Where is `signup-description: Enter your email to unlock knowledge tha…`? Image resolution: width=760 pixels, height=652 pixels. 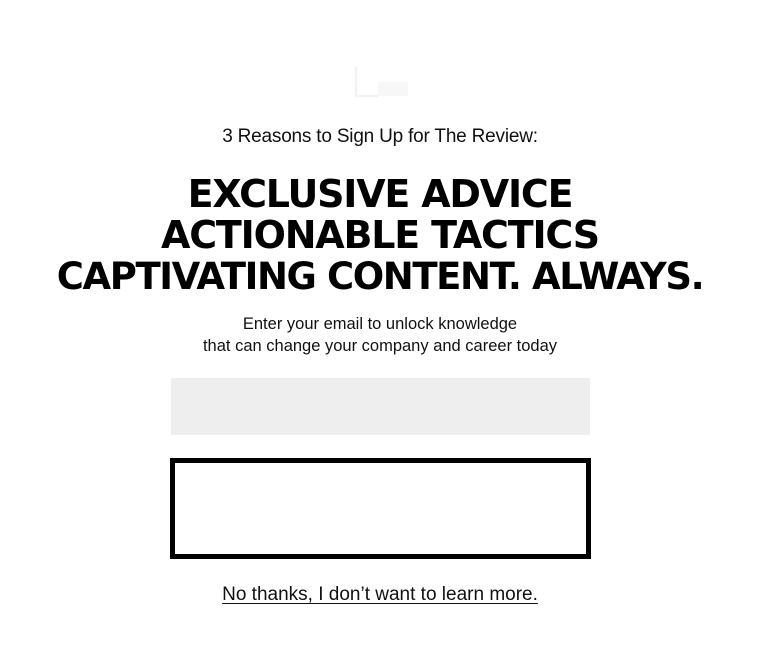
signup-description: Enter your email to unlock knowledge tha… is located at coordinates (380, 335).